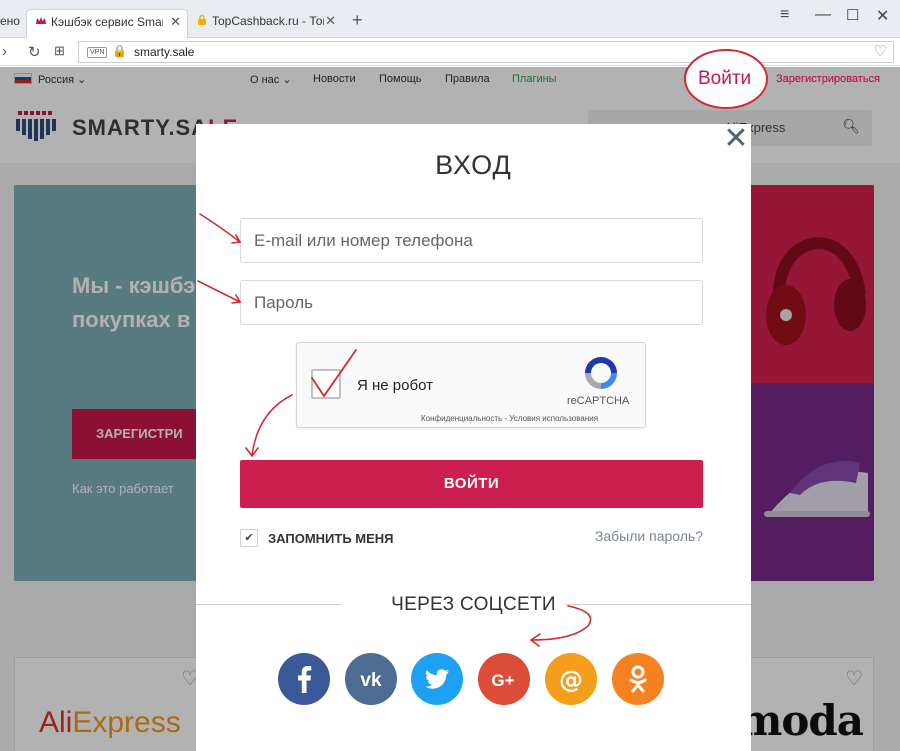 This screenshot has height=751, width=900. I want to click on tab-label: Кэшбэк сервис Smarty.Sale, so click(107, 22).